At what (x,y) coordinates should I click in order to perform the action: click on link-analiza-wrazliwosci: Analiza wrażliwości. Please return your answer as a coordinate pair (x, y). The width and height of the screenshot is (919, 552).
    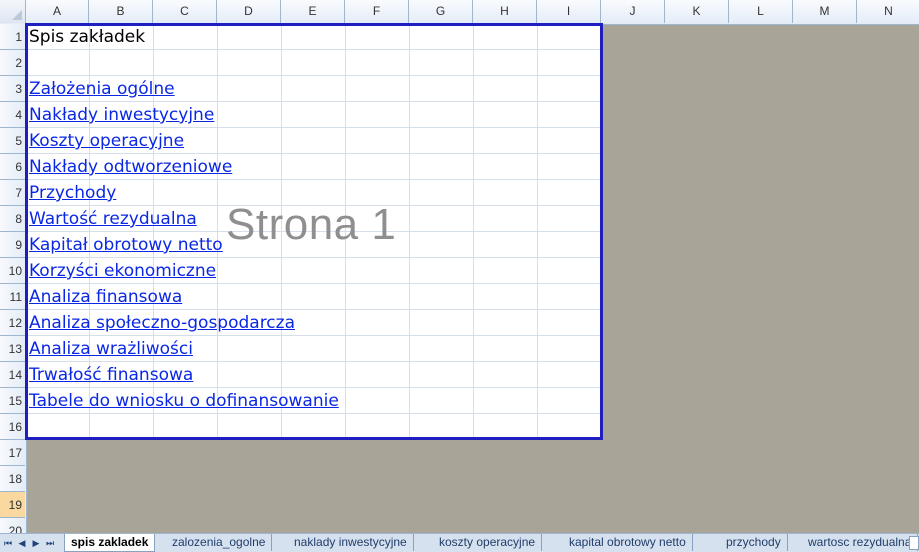
    Looking at the image, I should click on (111, 349).